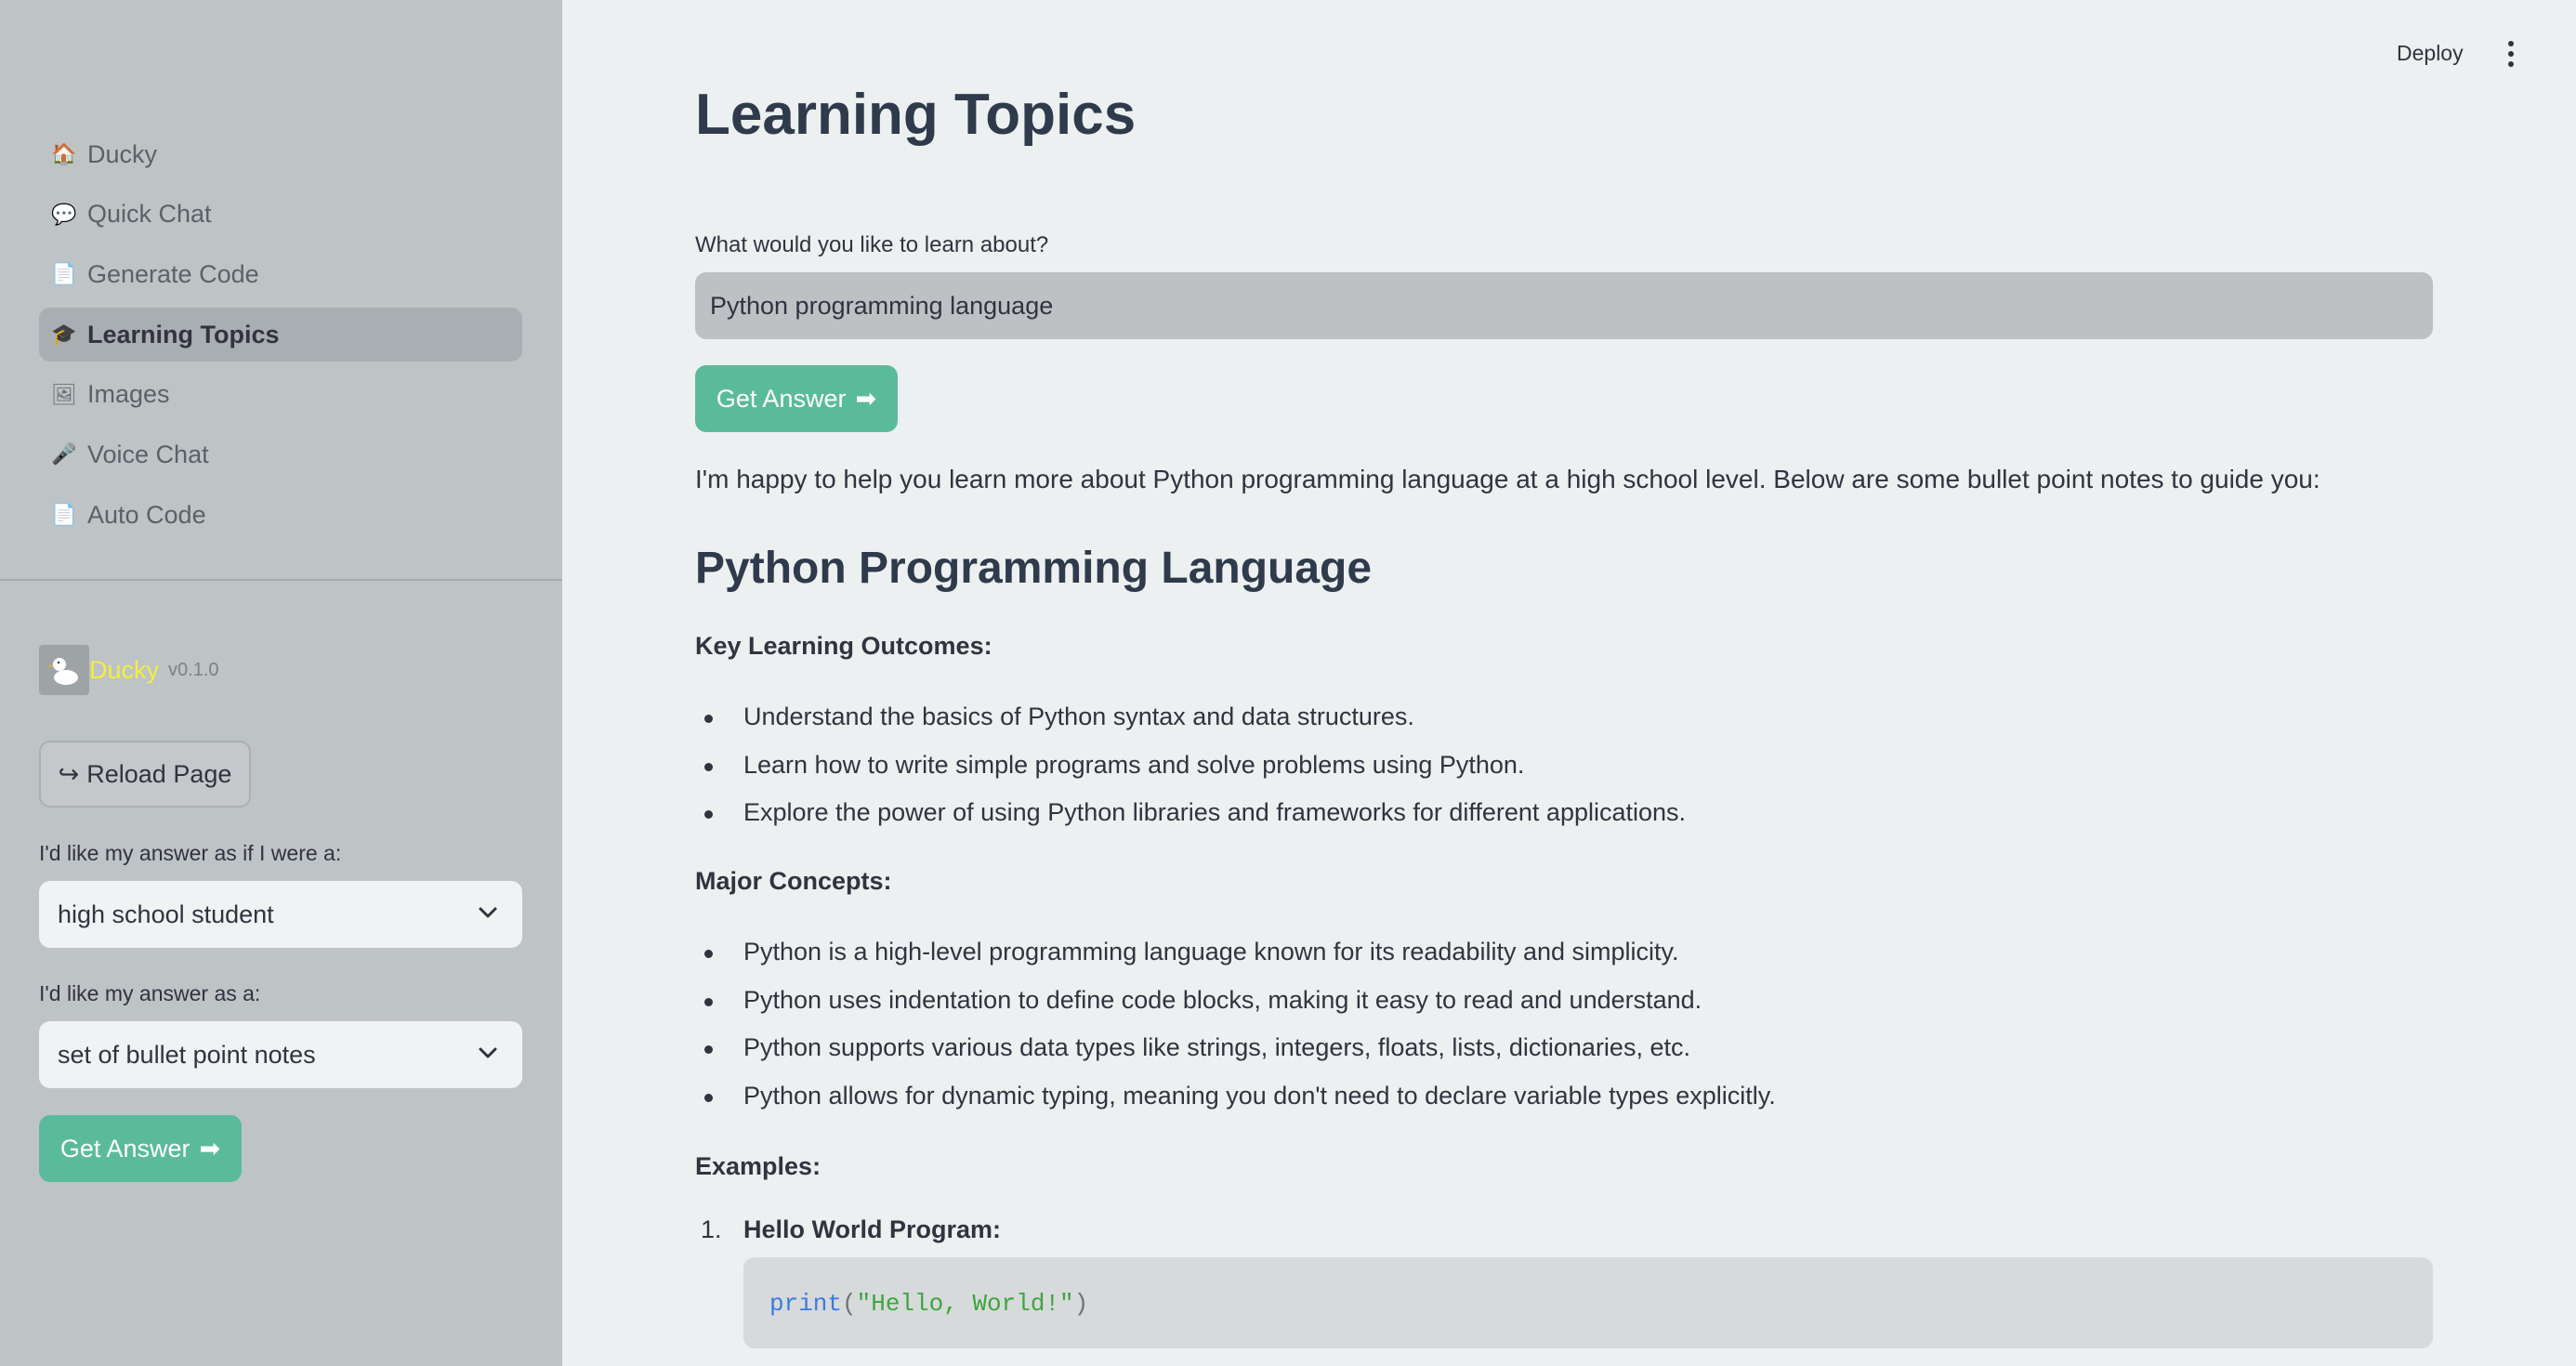 Image resolution: width=2576 pixels, height=1366 pixels. Describe the element at coordinates (280, 274) in the screenshot. I see `sidebar-item-generate-code: 📄 Generate Code` at that location.